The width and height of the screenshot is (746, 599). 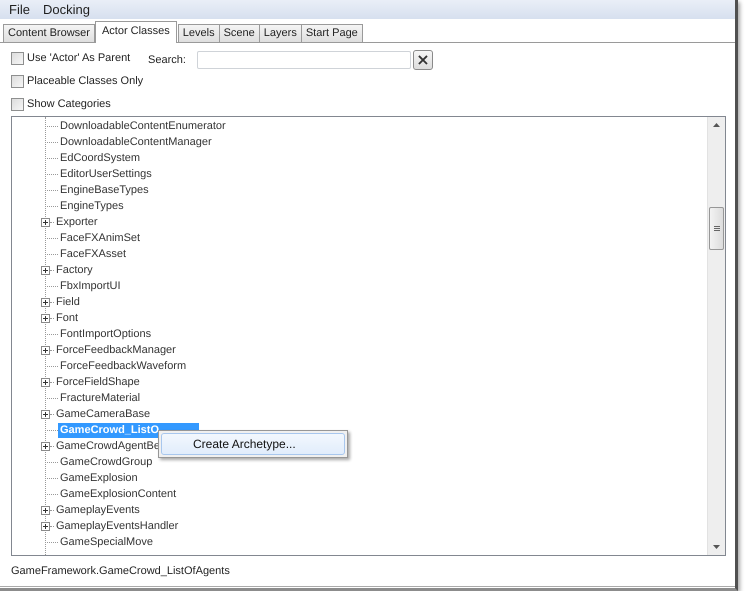 I want to click on scroll-up-icon, so click(x=716, y=125).